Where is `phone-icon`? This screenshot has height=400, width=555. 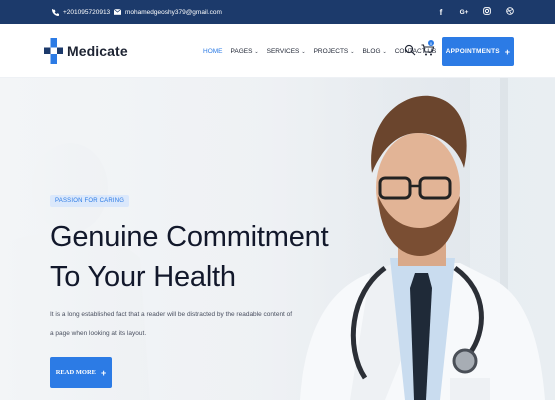
phone-icon is located at coordinates (55, 12).